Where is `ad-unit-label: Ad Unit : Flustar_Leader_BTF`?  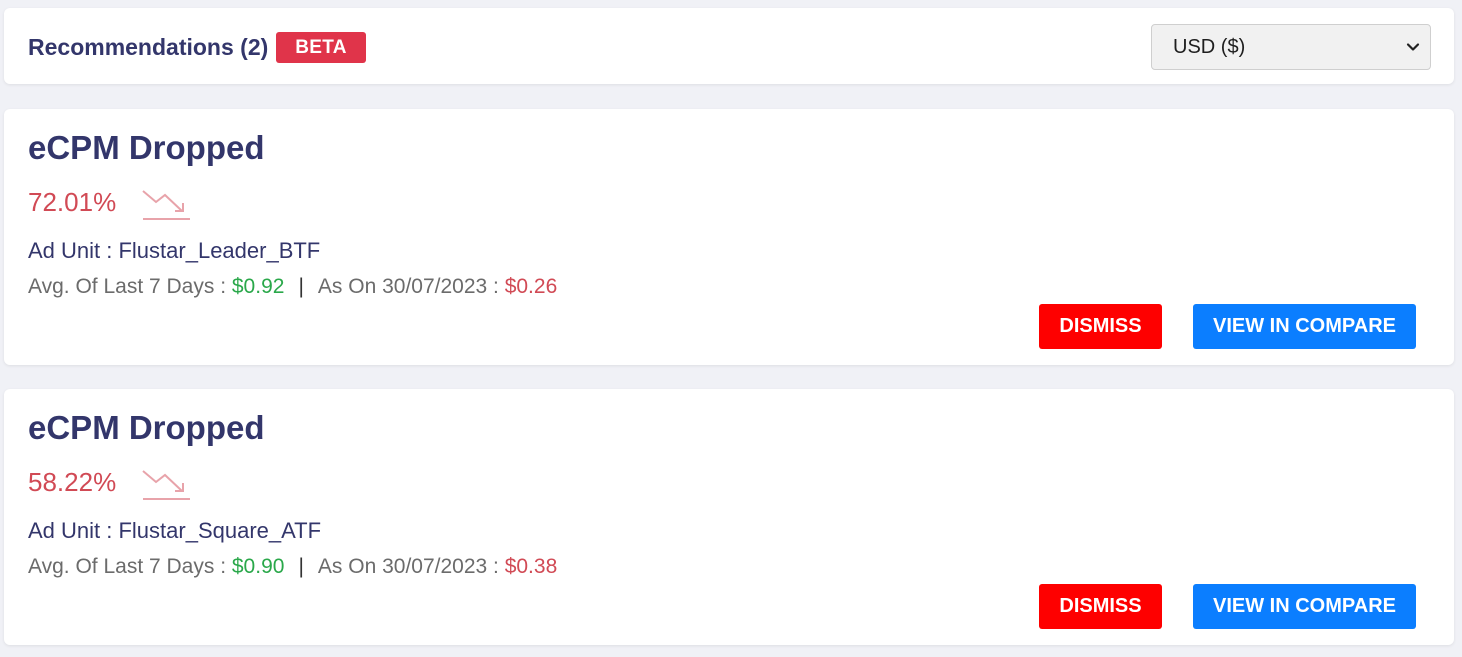
ad-unit-label: Ad Unit : Flustar_Leader_BTF is located at coordinates (174, 250).